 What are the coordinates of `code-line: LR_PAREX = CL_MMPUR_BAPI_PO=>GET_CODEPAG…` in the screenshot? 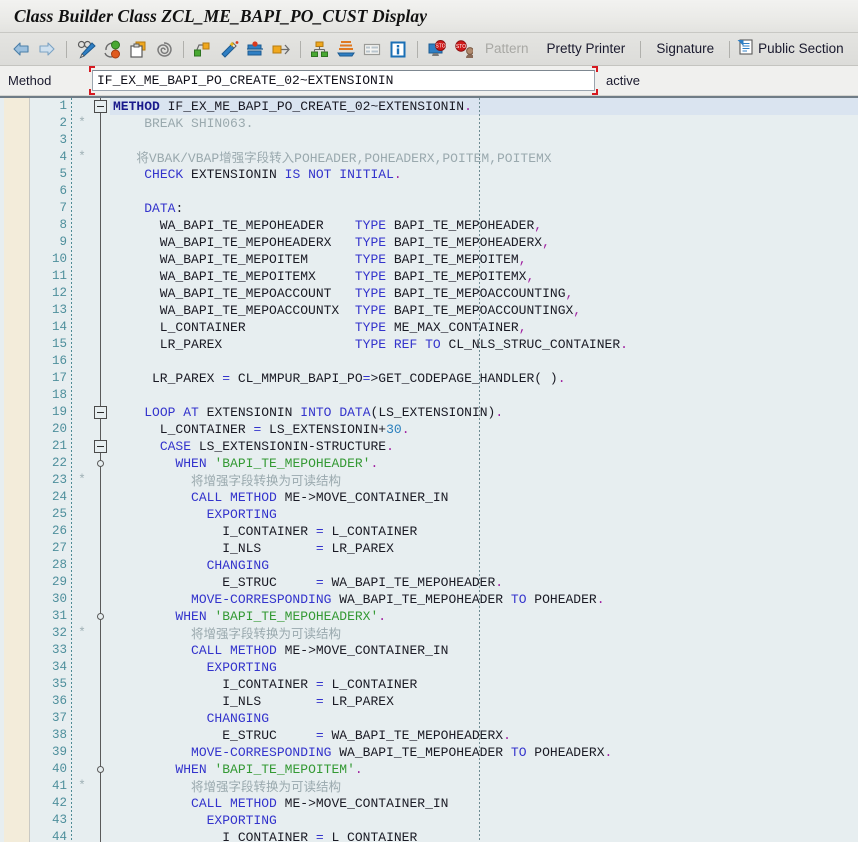 It's located at (484, 378).